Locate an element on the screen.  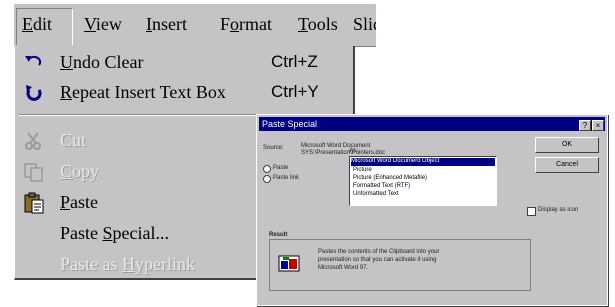
repeat-icon is located at coordinates (34, 93).